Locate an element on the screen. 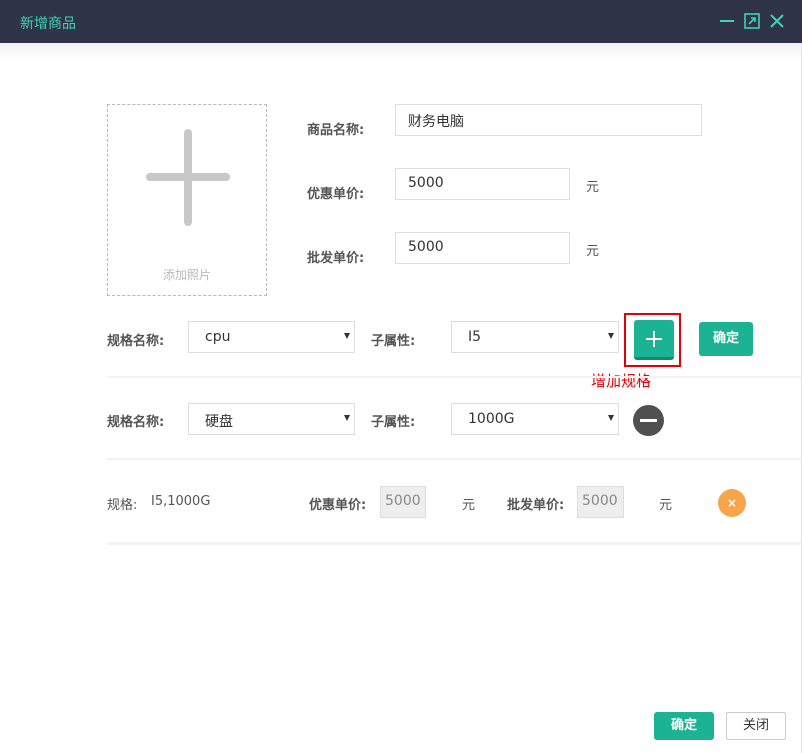 The image size is (802, 753). product-name-input: 财务电脑 is located at coordinates (548, 120).